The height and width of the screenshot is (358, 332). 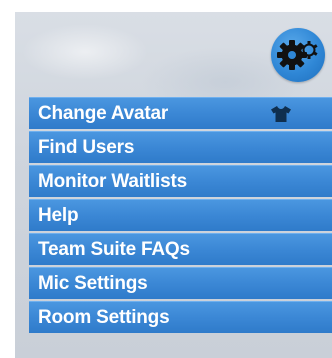 What do you see at coordinates (86, 147) in the screenshot?
I see `menu-item-label: Find Users` at bounding box center [86, 147].